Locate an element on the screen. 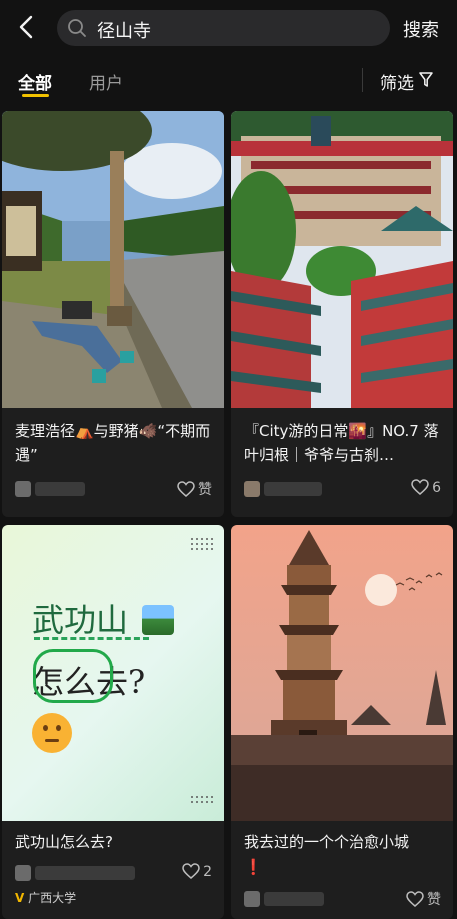 Image resolution: width=457 pixels, height=919 pixels. like-button: 2 is located at coordinates (197, 871).